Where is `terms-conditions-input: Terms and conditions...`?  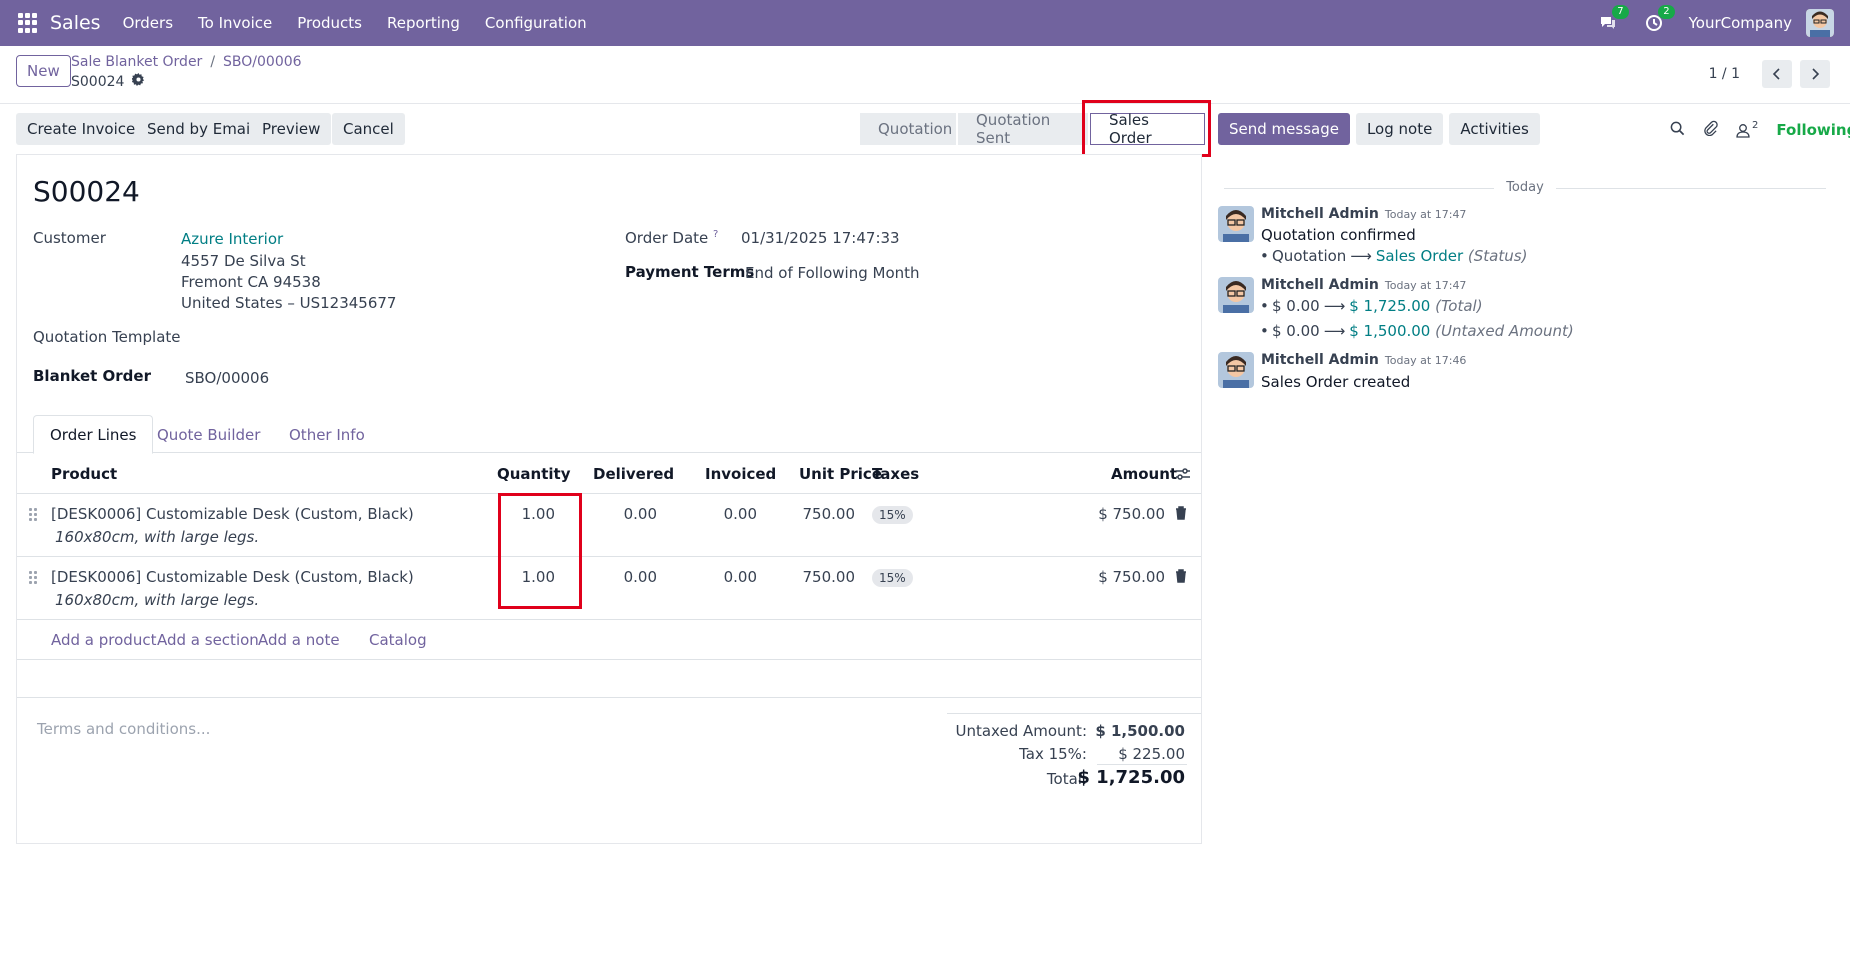
terms-conditions-input: Terms and conditions... is located at coordinates (123, 729).